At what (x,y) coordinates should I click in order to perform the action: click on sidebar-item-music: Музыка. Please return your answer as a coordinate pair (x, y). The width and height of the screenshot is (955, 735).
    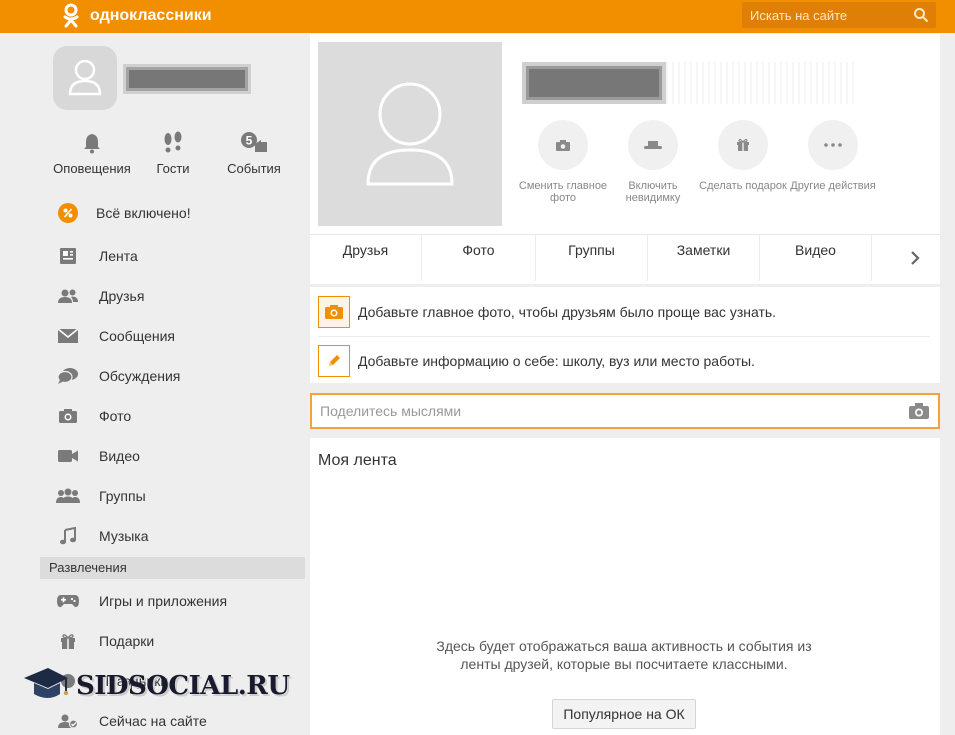
    Looking at the image, I should click on (102, 536).